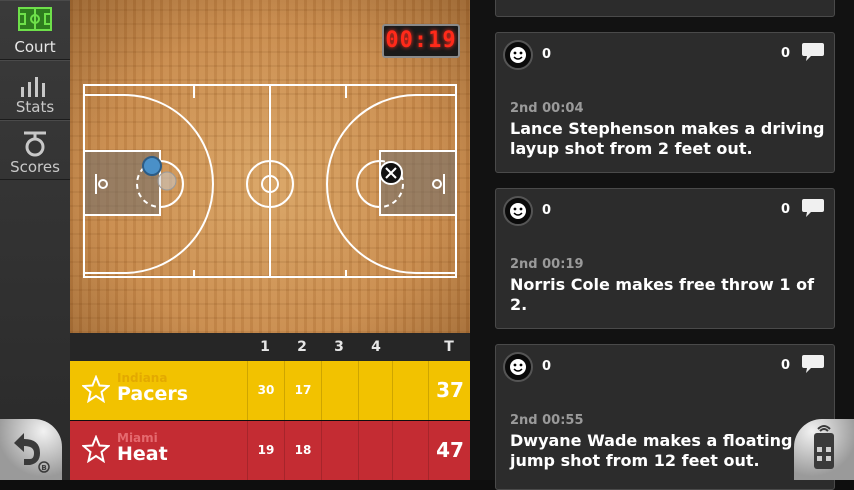 Image resolution: width=854 pixels, height=490 pixels. What do you see at coordinates (35, 47) in the screenshot?
I see `sidebar-item-label: Court` at bounding box center [35, 47].